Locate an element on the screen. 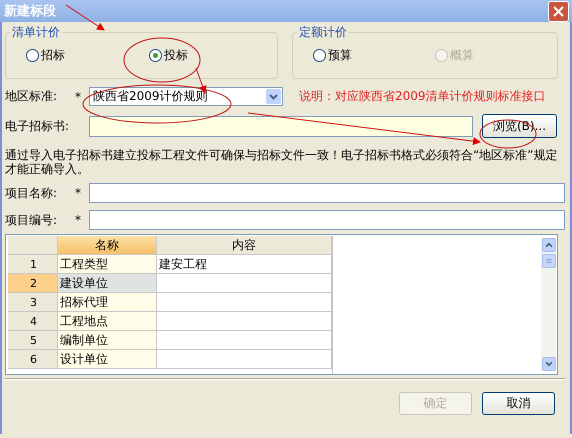 Image resolution: width=572 pixels, height=438 pixels. scrollbar is located at coordinates (548, 304).